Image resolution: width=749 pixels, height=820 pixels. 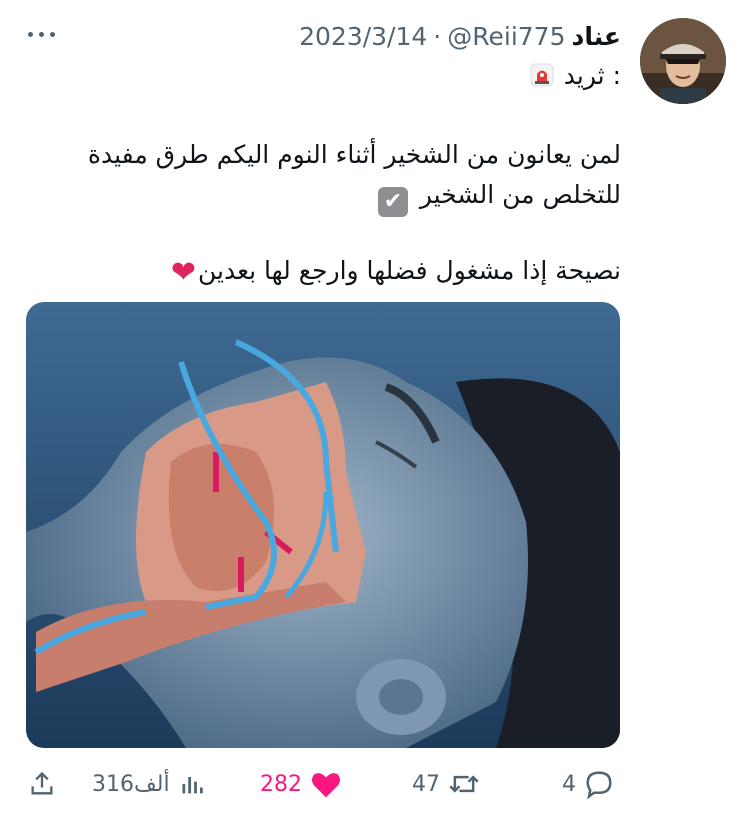 What do you see at coordinates (131, 784) in the screenshot?
I see `views-count: 316ألف` at bounding box center [131, 784].